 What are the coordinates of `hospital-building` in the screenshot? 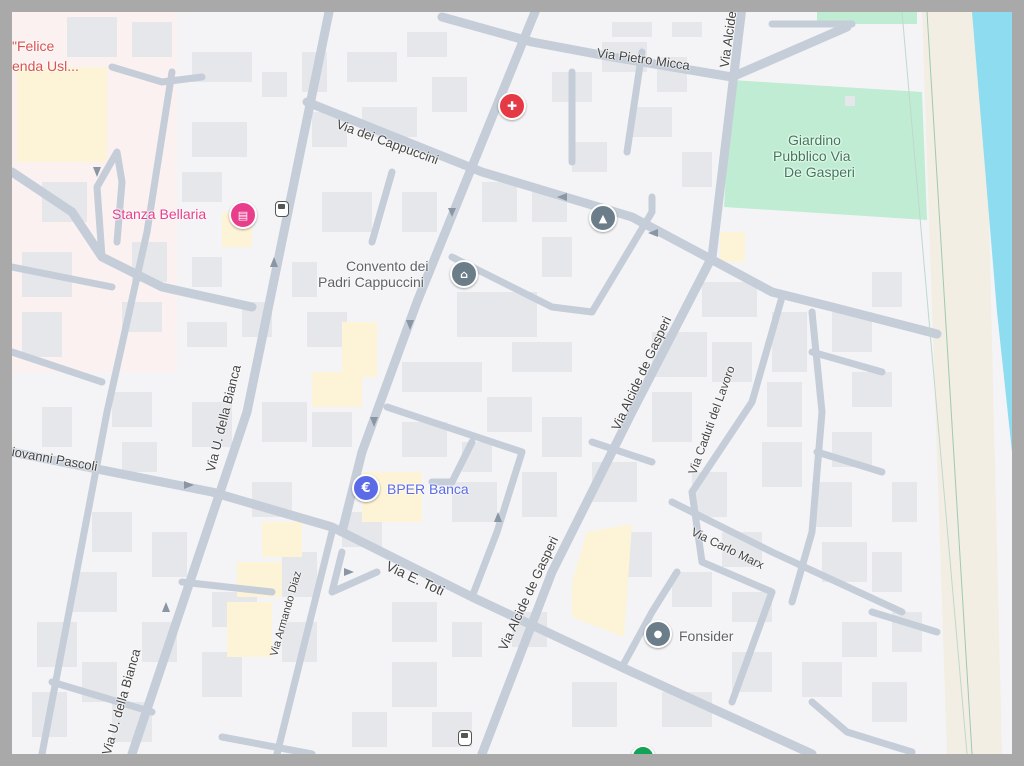 It's located at (62, 114).